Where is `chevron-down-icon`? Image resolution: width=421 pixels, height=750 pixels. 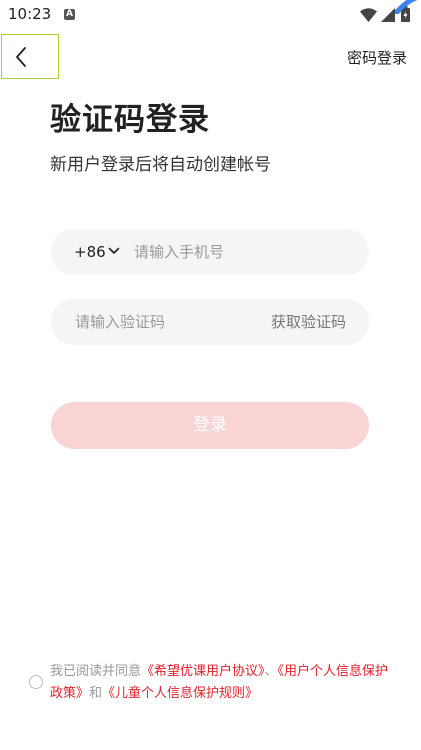
chevron-down-icon is located at coordinates (113, 250).